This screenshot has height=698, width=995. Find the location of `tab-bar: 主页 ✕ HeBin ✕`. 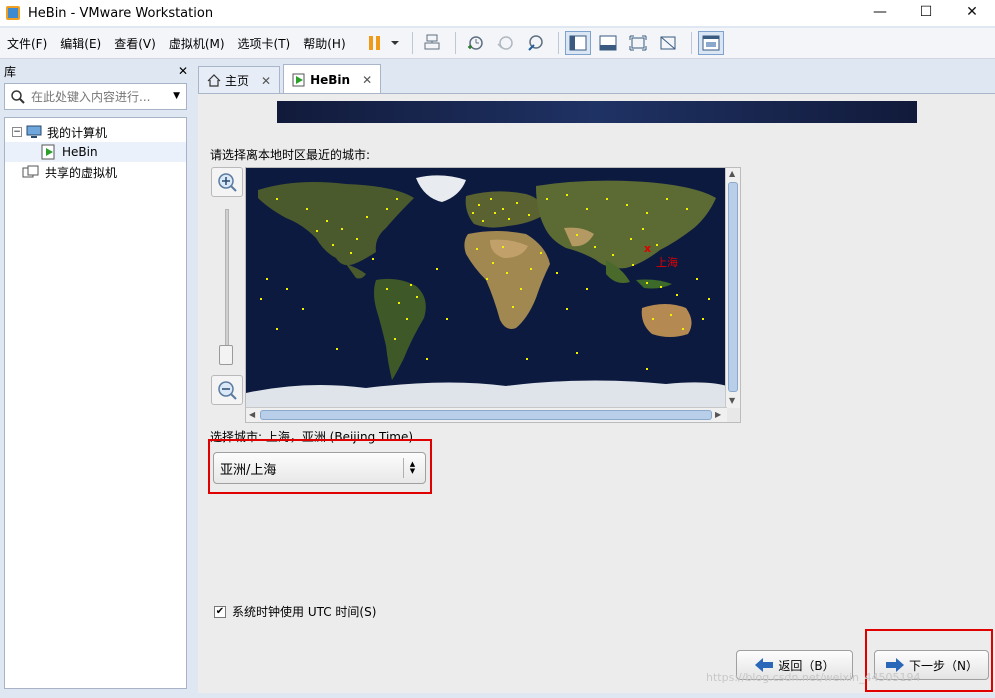

tab-bar: 主页 ✕ HeBin ✕ is located at coordinates (291, 79).